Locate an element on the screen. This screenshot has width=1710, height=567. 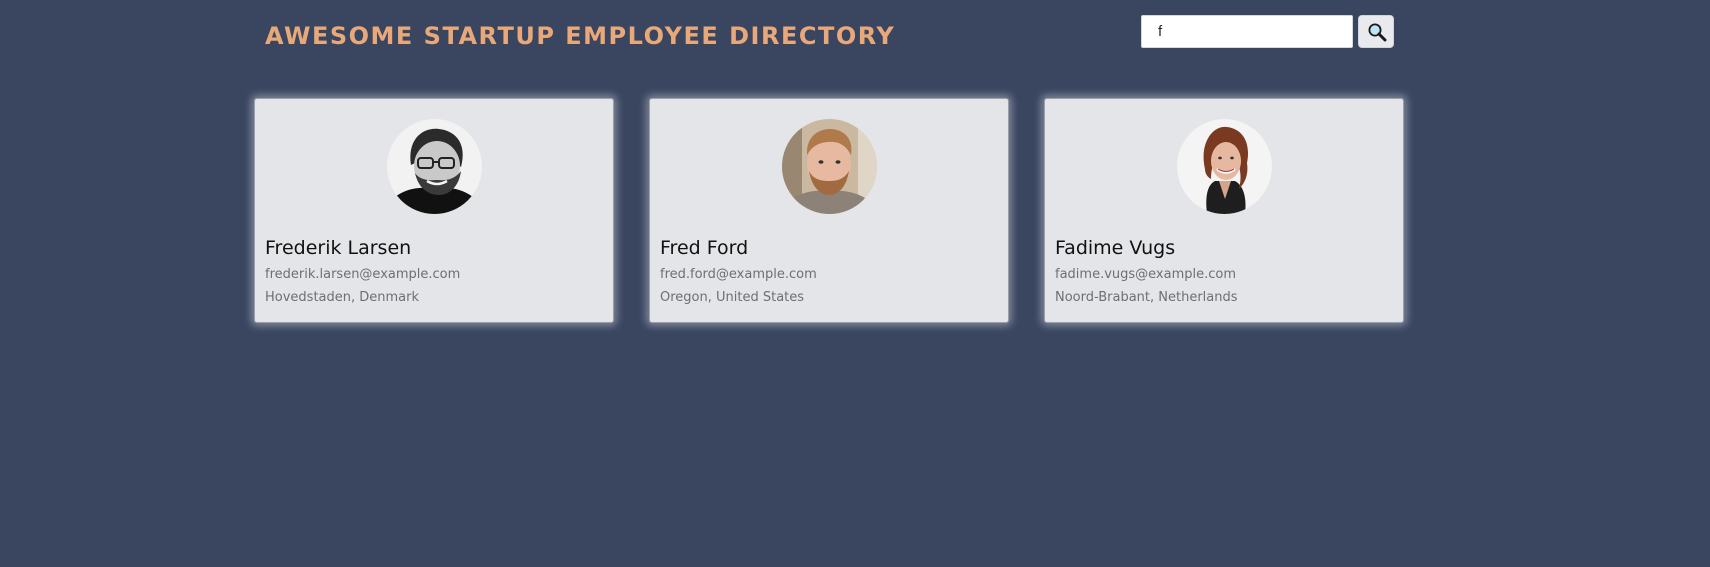
employee-email: fadime.vugs@example.com is located at coordinates (1146, 274).